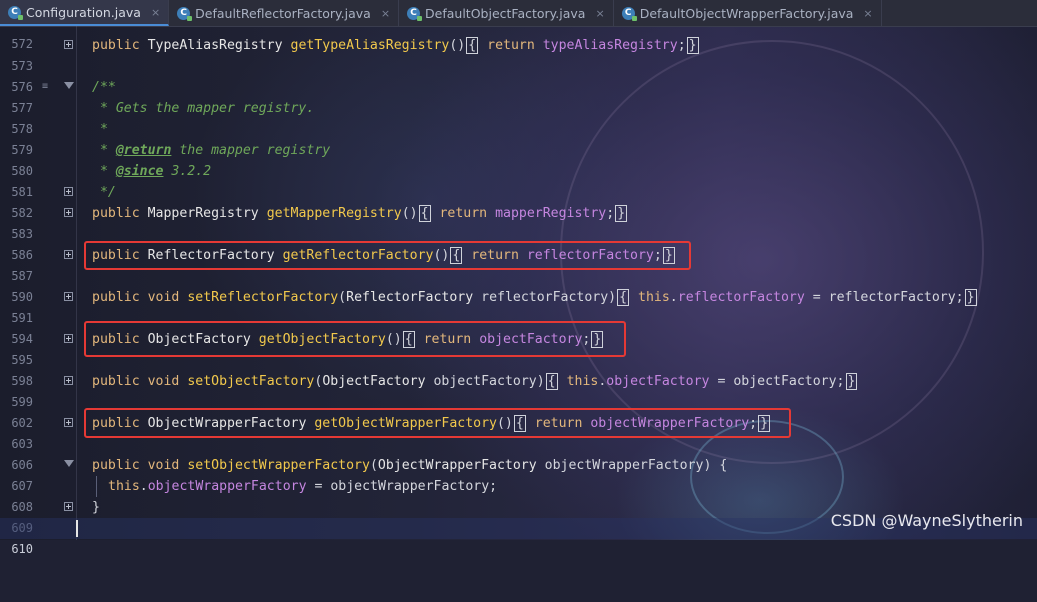 This screenshot has height=602, width=1037. I want to click on javadoc-tag: @since, so click(139, 171).